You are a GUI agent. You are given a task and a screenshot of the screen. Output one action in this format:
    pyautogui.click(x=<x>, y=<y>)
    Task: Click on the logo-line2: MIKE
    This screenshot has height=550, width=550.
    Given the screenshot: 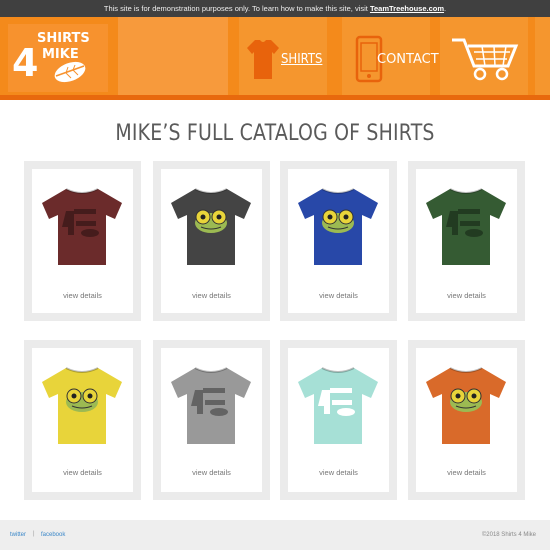 What is the action you would take?
    pyautogui.click(x=60, y=54)
    